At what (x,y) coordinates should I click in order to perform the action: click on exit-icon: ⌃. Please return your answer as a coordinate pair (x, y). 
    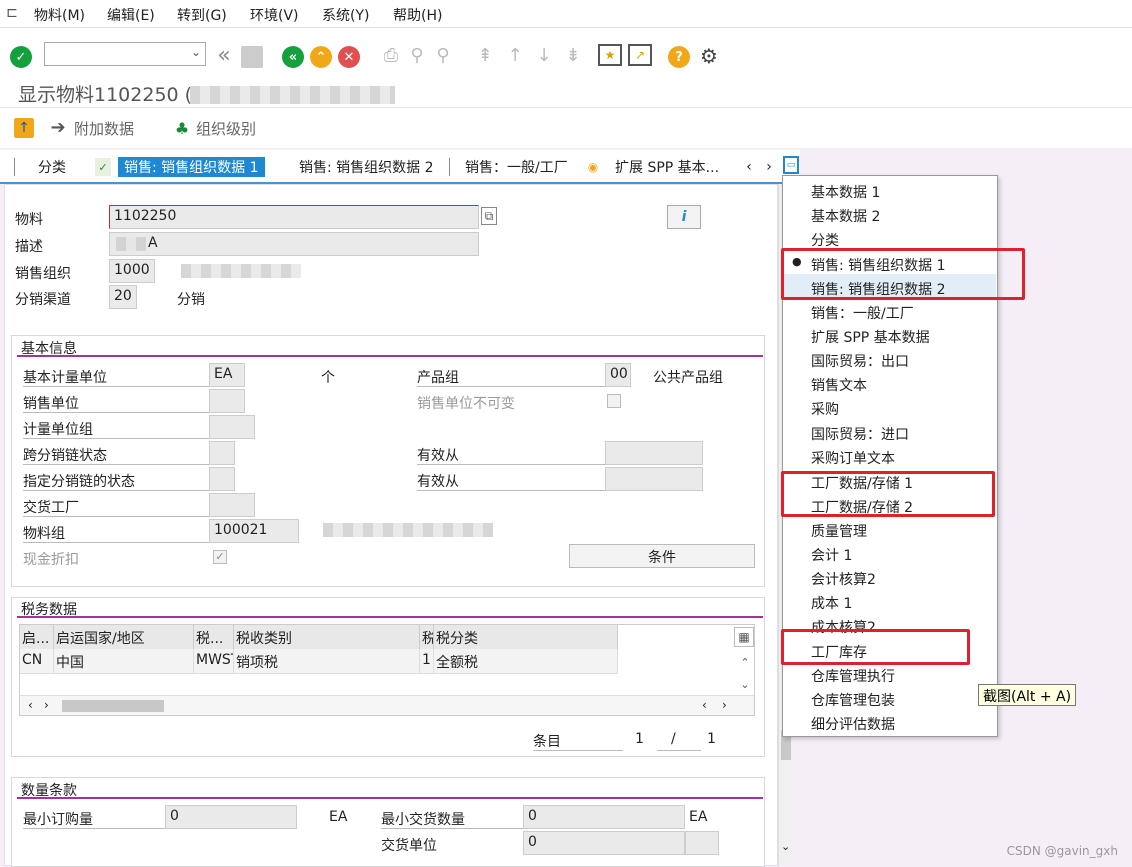
    Looking at the image, I should click on (321, 57).